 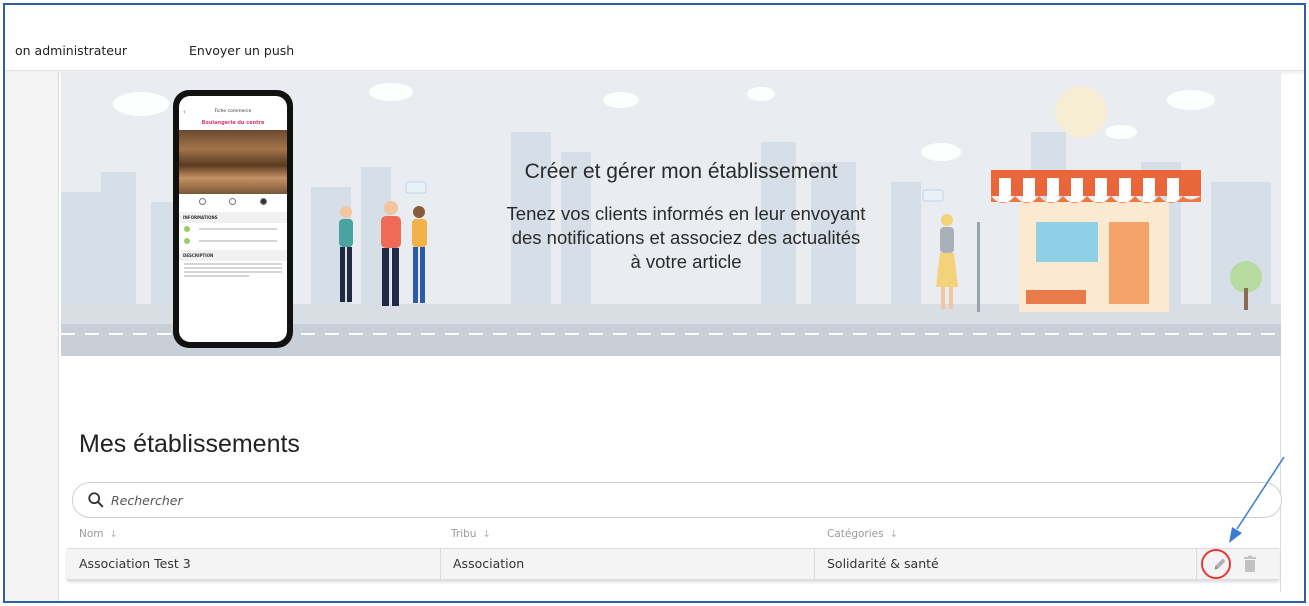 What do you see at coordinates (561, 500) in the screenshot?
I see `search-input` at bounding box center [561, 500].